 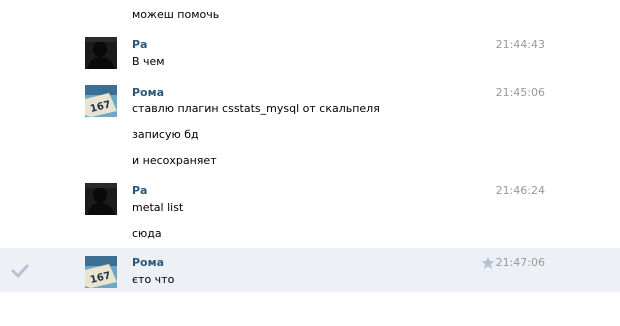 What do you see at coordinates (176, 14) in the screenshot?
I see `message-text: можеш помочь` at bounding box center [176, 14].